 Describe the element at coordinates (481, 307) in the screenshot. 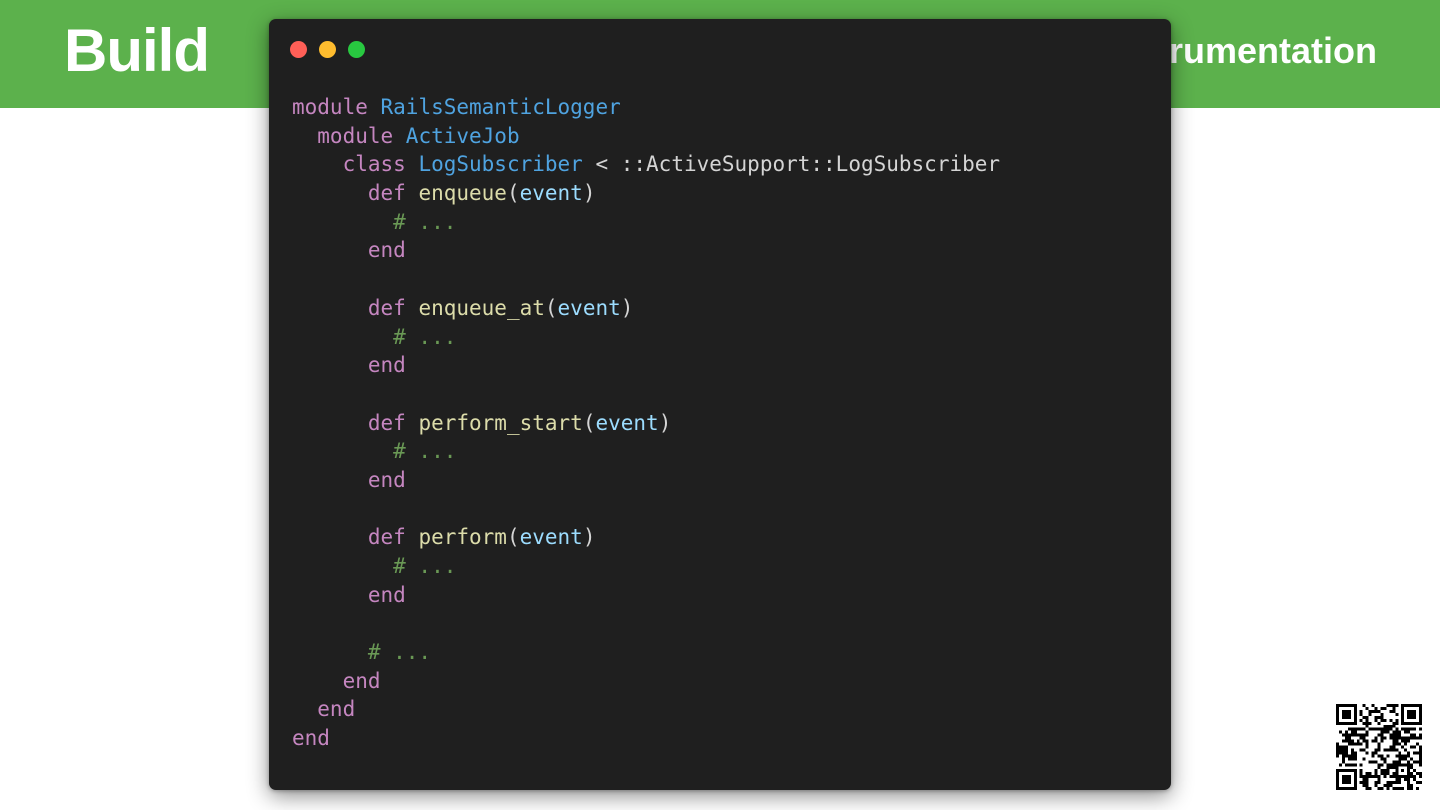

I see `code-token: enqueue_at` at that location.